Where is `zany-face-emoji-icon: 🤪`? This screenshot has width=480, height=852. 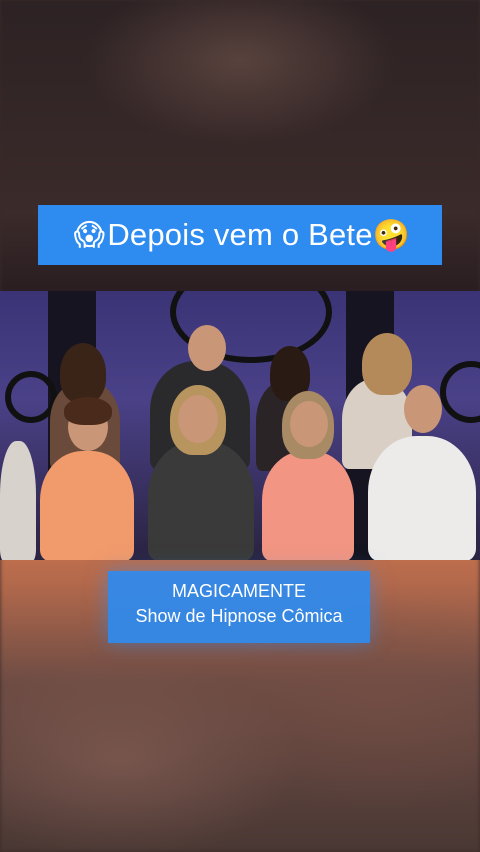
zany-face-emoji-icon: 🤪 is located at coordinates (391, 235).